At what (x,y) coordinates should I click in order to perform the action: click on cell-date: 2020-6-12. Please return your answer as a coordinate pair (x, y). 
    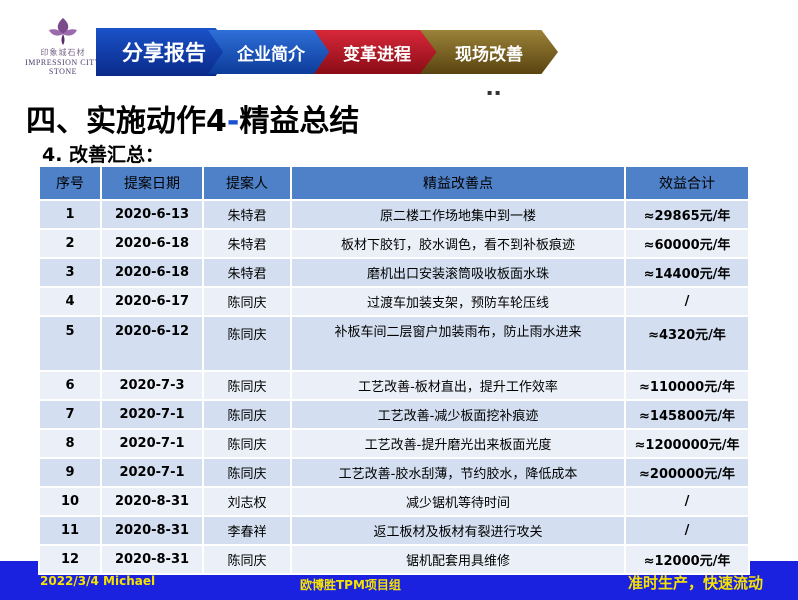
    Looking at the image, I should click on (152, 343).